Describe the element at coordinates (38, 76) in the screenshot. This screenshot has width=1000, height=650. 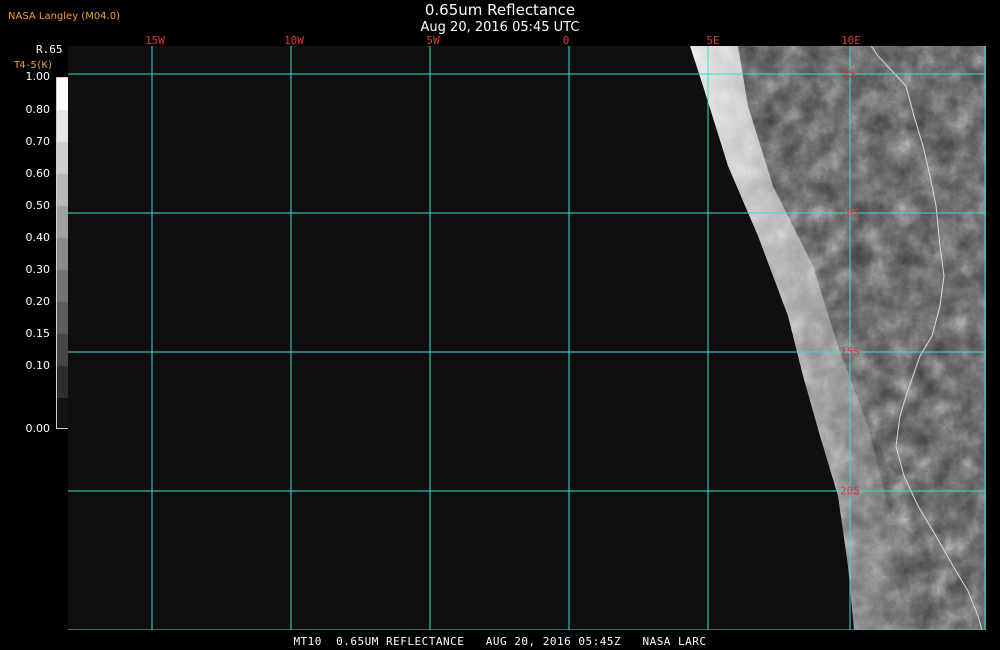
I see `legend-tick: 1.00` at that location.